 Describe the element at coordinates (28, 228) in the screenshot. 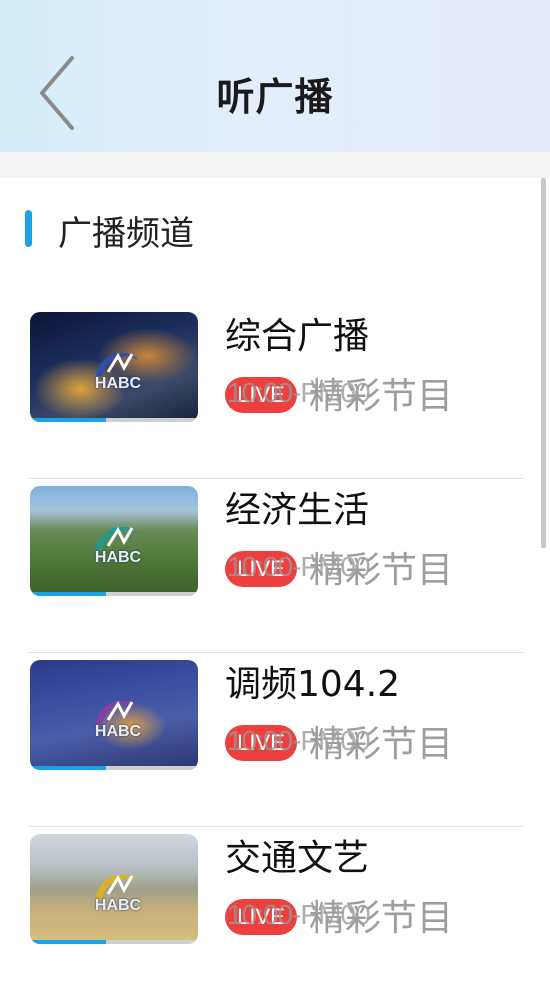

I see `section-accent-bar` at that location.